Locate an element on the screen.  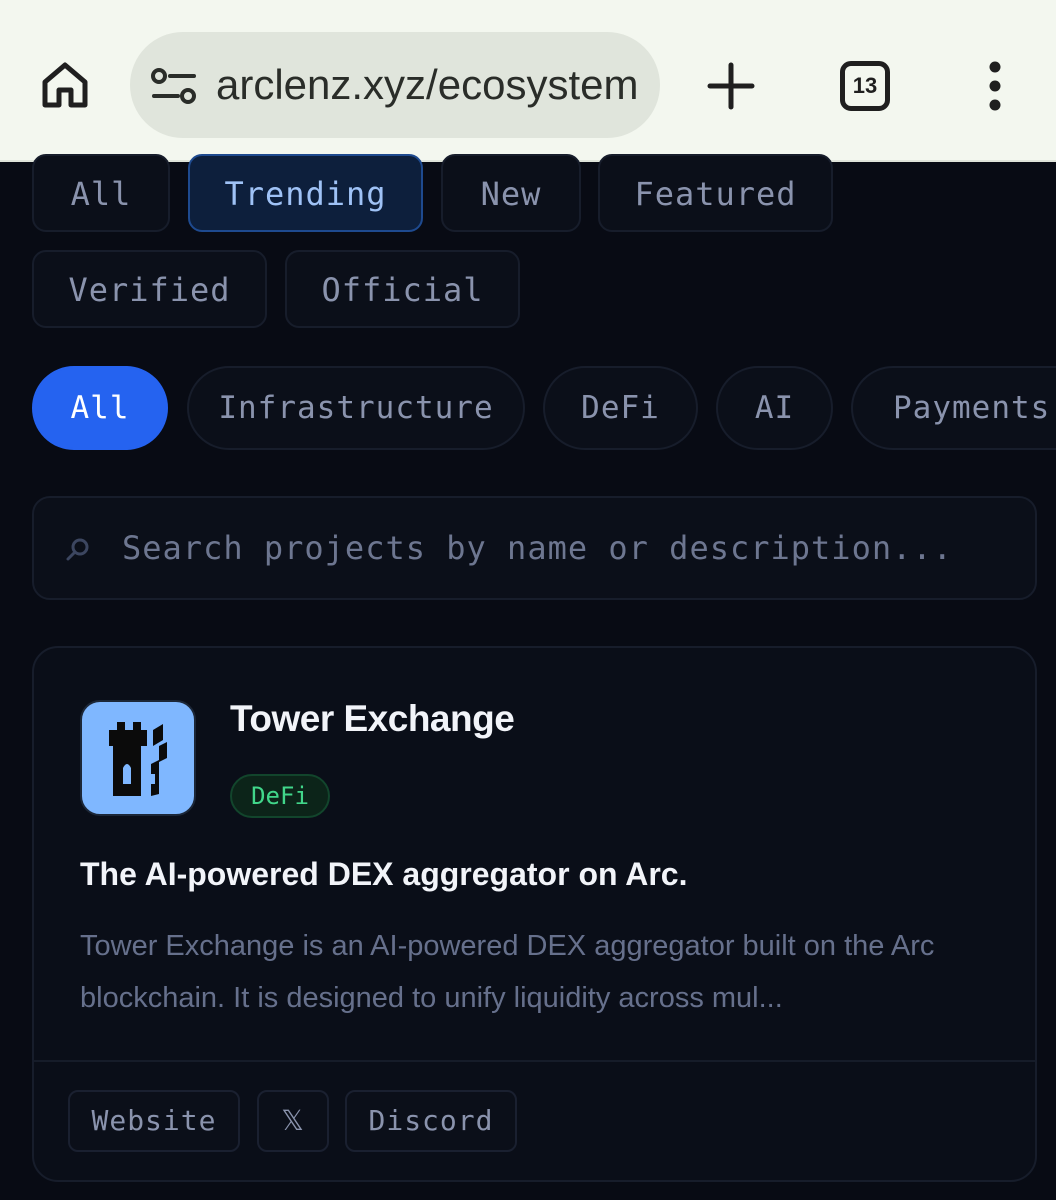
home-icon is located at coordinates (65, 85).